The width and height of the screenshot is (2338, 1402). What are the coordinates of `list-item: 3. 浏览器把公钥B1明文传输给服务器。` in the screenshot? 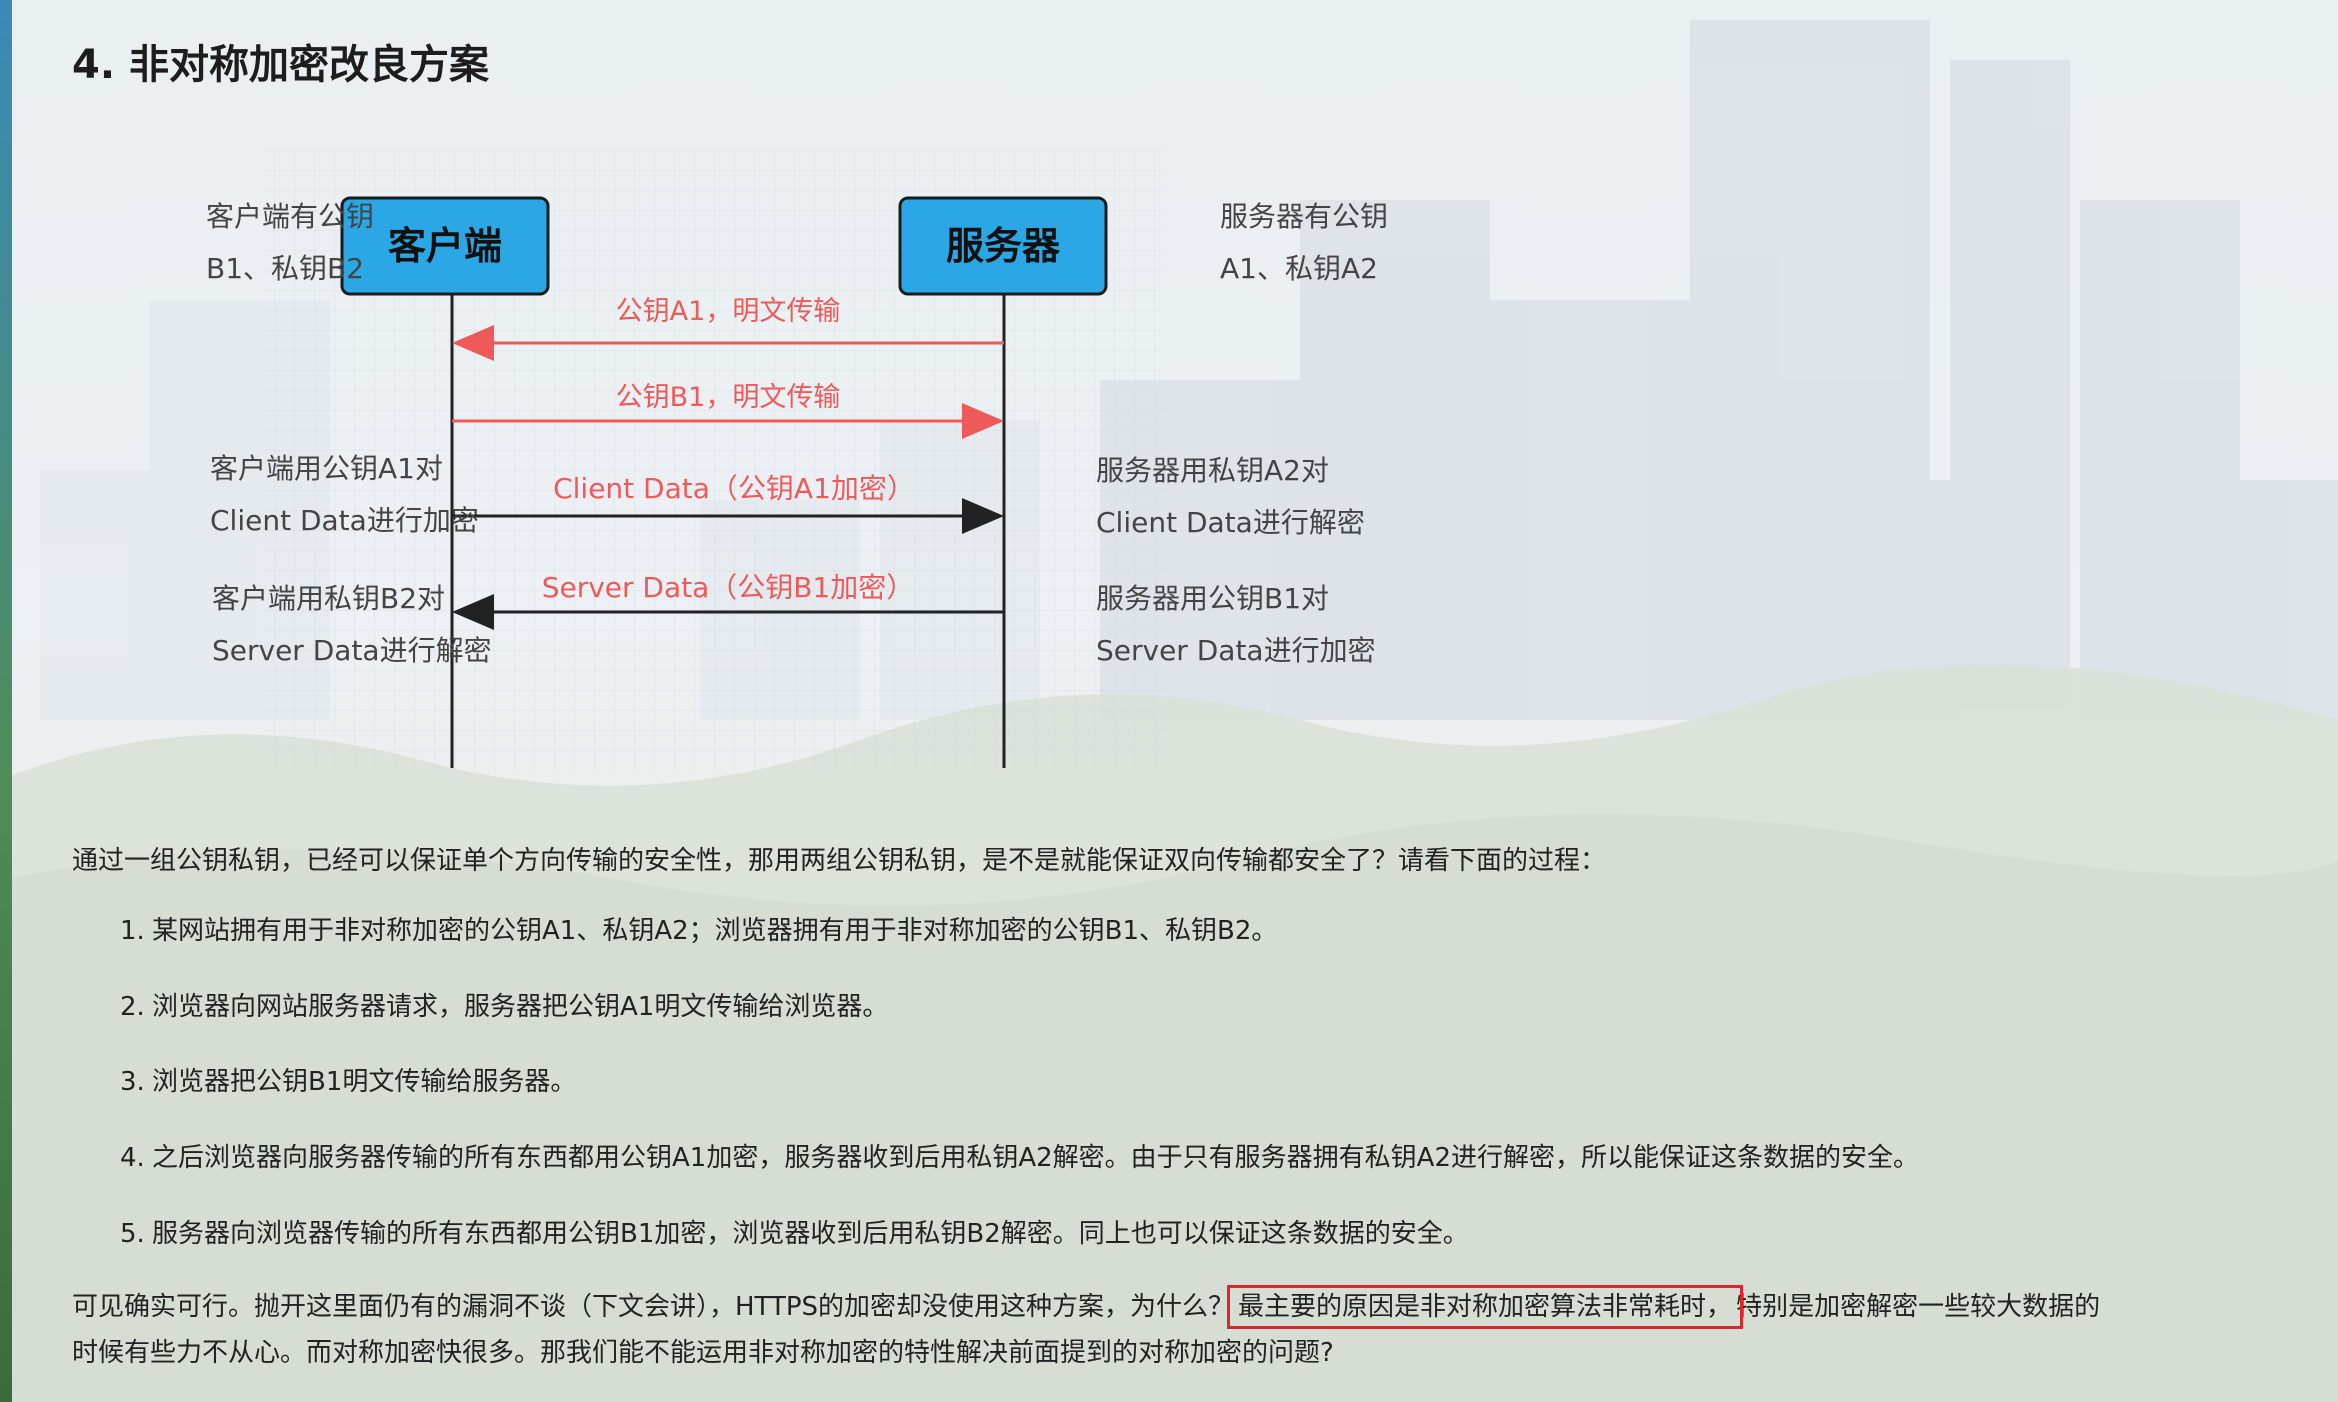 It's located at (348, 1079).